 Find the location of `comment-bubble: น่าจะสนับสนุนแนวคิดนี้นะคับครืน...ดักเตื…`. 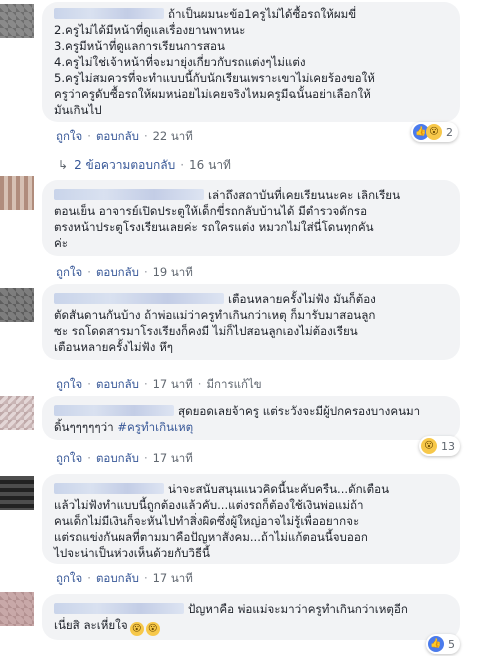

comment-bubble: น่าจะสนับสนุนแนวคิดนี้นะคับครืน...ดักเตื… is located at coordinates (251, 519).